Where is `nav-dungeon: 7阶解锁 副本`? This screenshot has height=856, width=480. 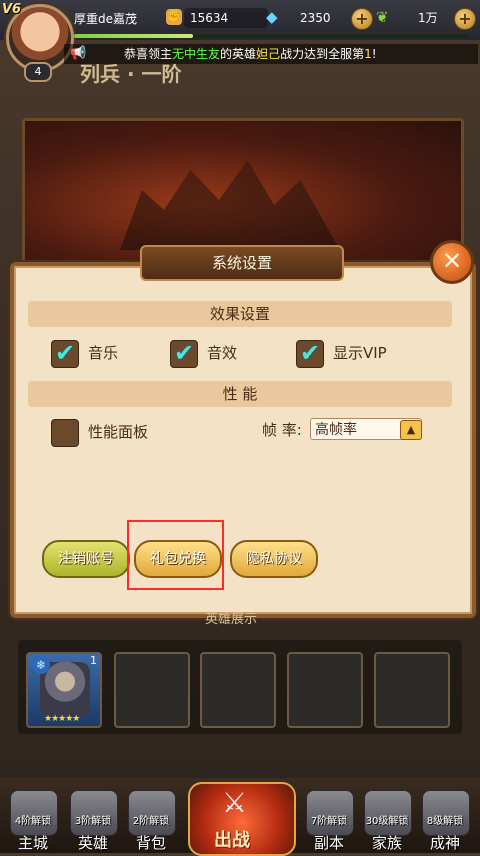
nav-dungeon: 7阶解锁 副本 is located at coordinates (329, 821).